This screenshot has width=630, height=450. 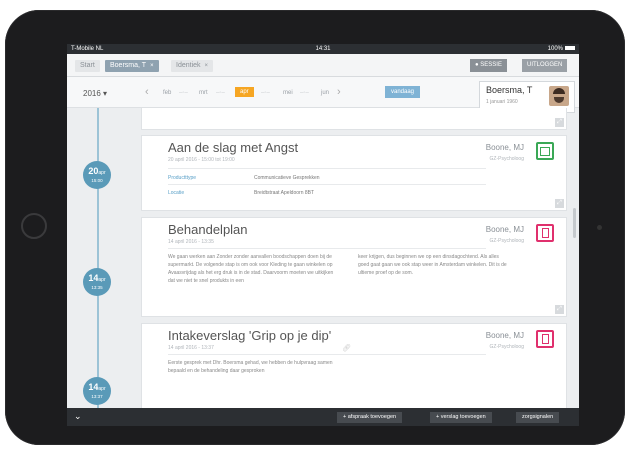 What do you see at coordinates (559, 91) in the screenshot?
I see `avatar-hair` at bounding box center [559, 91].